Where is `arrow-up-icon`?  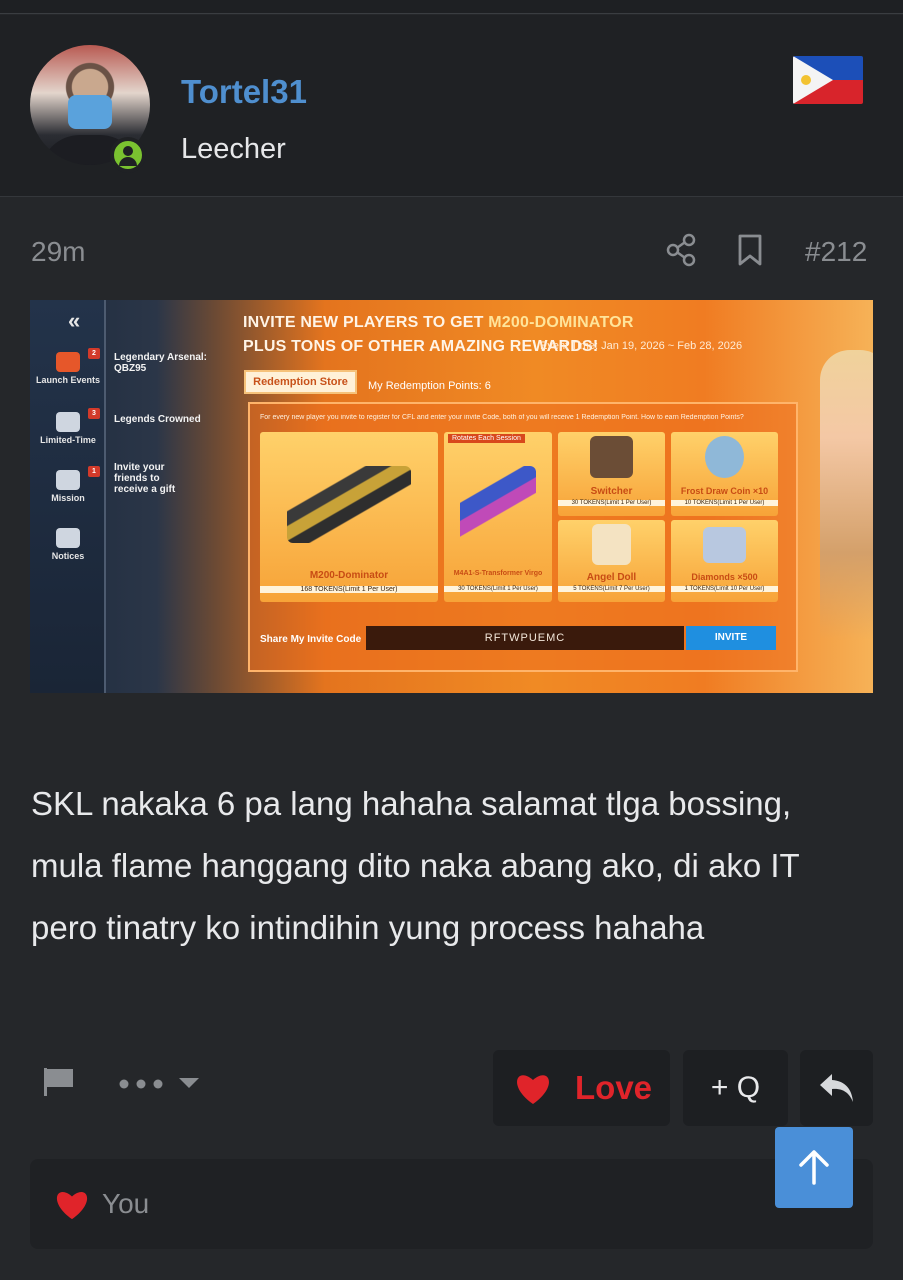
arrow-up-icon is located at coordinates (814, 1167).